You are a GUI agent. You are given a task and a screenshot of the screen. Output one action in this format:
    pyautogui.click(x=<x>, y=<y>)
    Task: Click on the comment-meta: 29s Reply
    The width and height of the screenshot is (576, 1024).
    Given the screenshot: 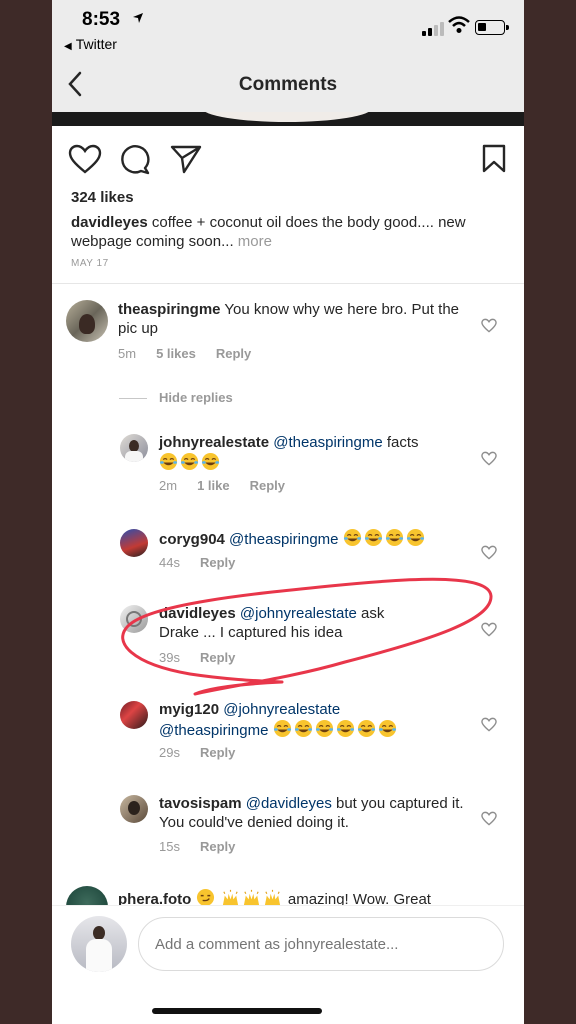 What is the action you would take?
    pyautogui.click(x=207, y=752)
    